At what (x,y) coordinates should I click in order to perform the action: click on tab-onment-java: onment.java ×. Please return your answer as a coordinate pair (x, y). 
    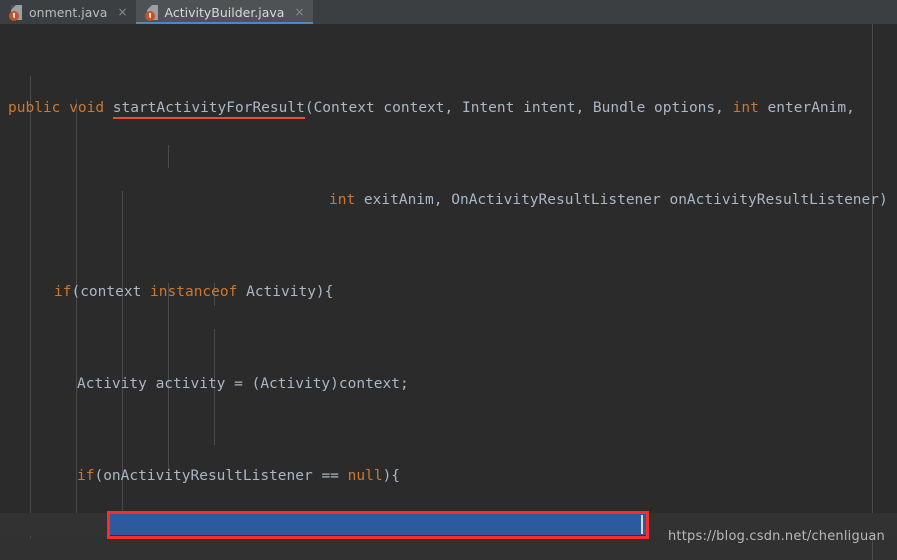
    Looking at the image, I should click on (68, 12).